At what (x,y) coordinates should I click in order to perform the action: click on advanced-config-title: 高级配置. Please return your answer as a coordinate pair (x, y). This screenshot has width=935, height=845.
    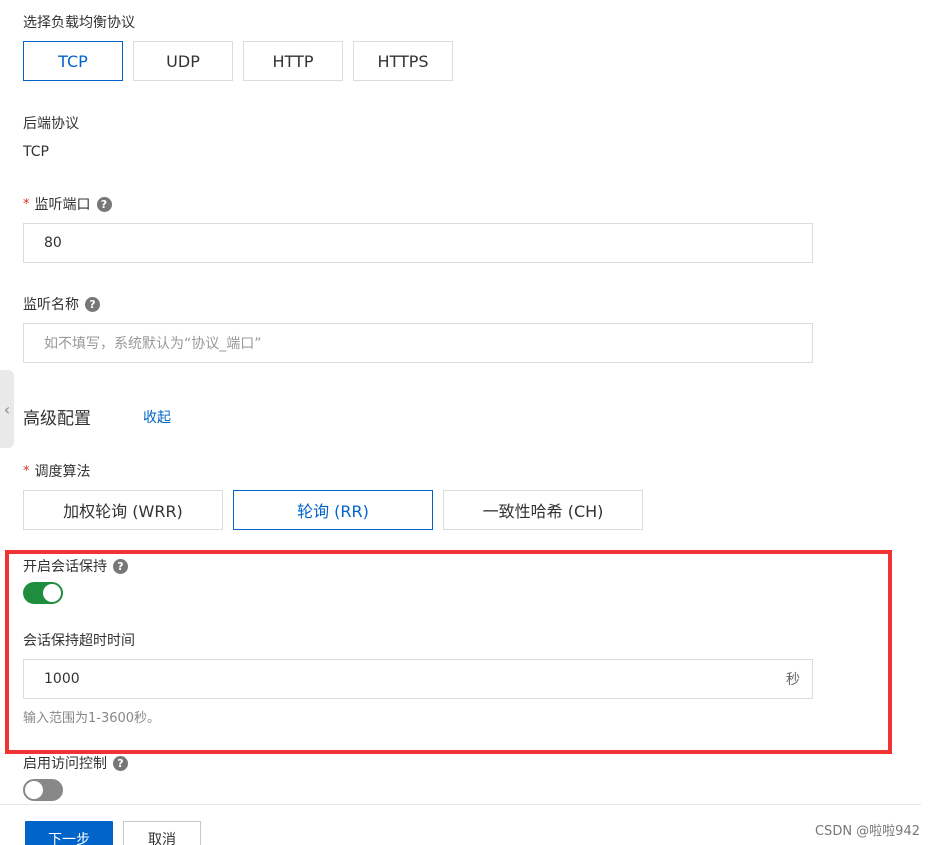
    Looking at the image, I should click on (57, 419).